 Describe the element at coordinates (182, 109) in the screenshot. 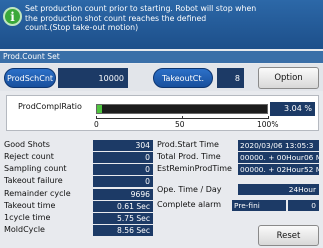

I see `progress-bar` at that location.